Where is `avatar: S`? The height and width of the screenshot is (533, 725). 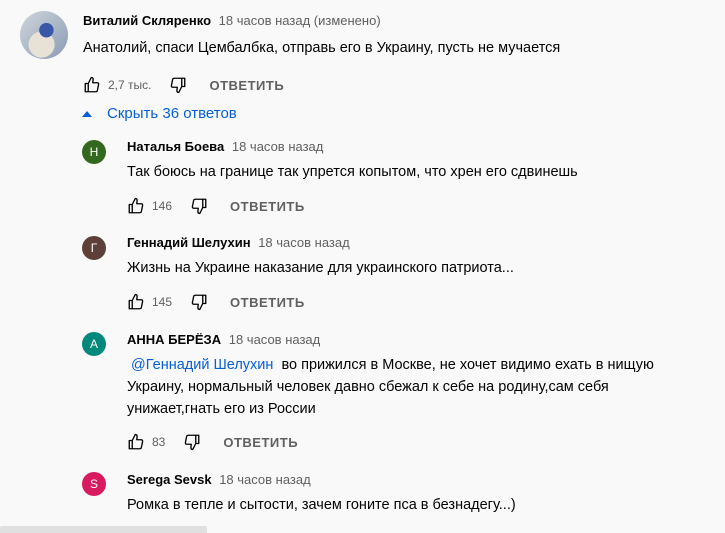
avatar: S is located at coordinates (94, 484).